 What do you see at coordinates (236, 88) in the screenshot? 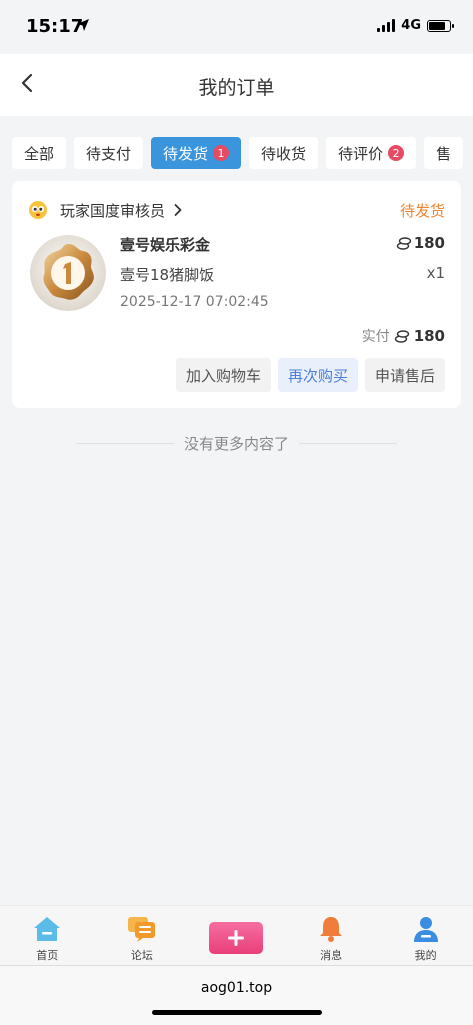
I see `page-title: 我的订单` at bounding box center [236, 88].